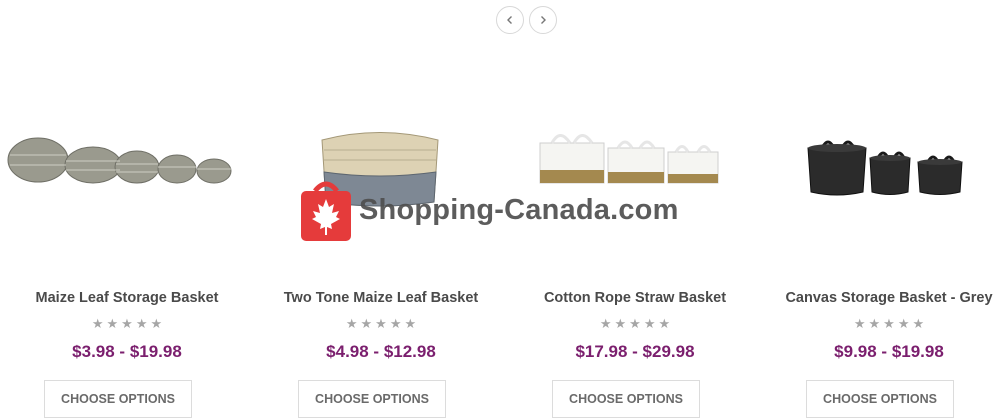 This screenshot has width=1000, height=420. What do you see at coordinates (635, 298) in the screenshot?
I see `product-name: Cotton Rope Straw Basket` at bounding box center [635, 298].